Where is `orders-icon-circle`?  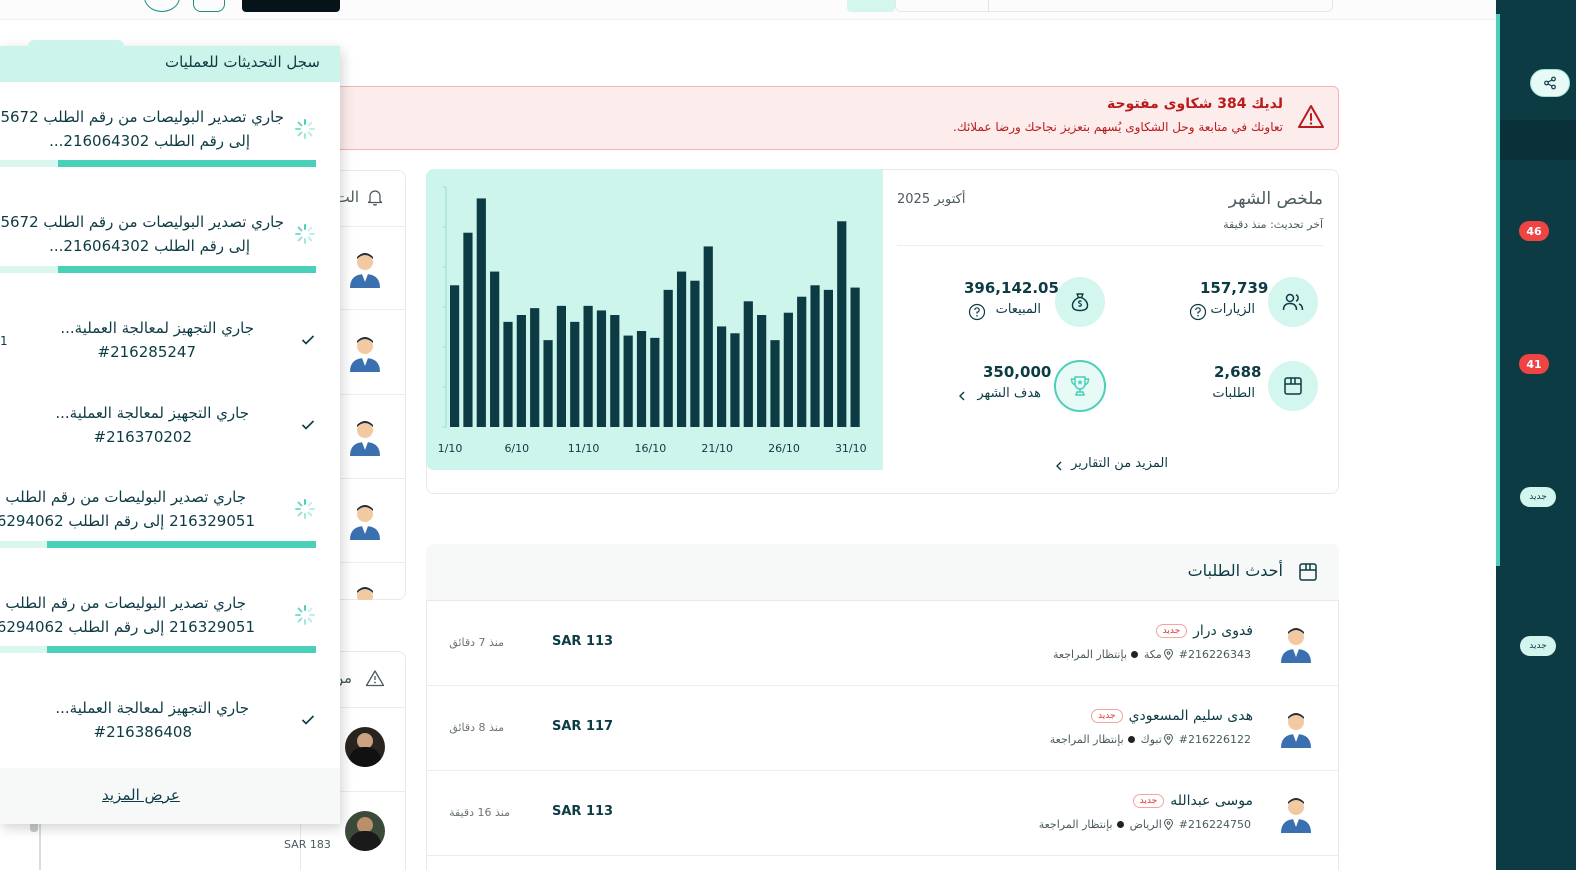
orders-icon-circle is located at coordinates (1293, 386).